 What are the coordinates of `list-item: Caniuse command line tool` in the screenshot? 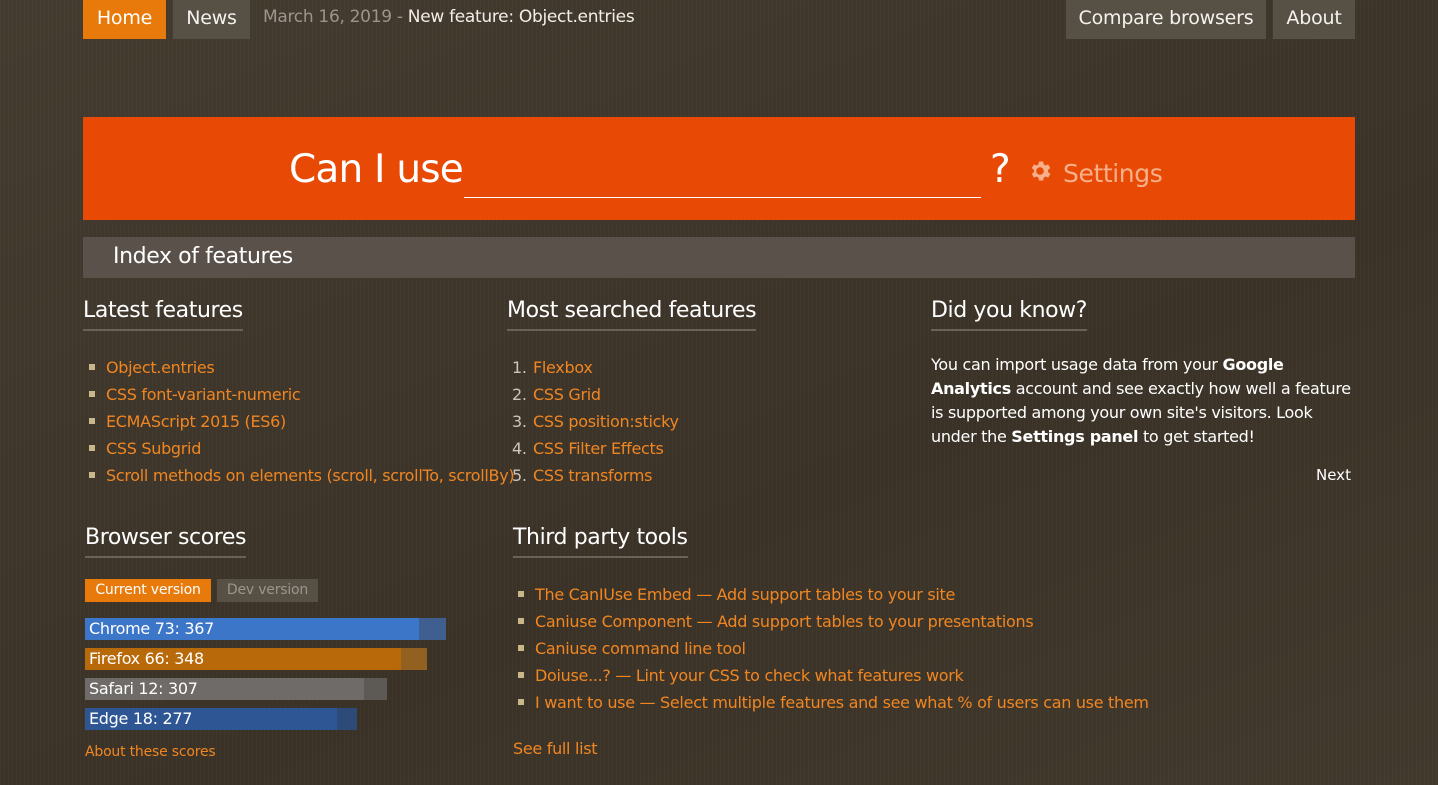 It's located at (833, 648).